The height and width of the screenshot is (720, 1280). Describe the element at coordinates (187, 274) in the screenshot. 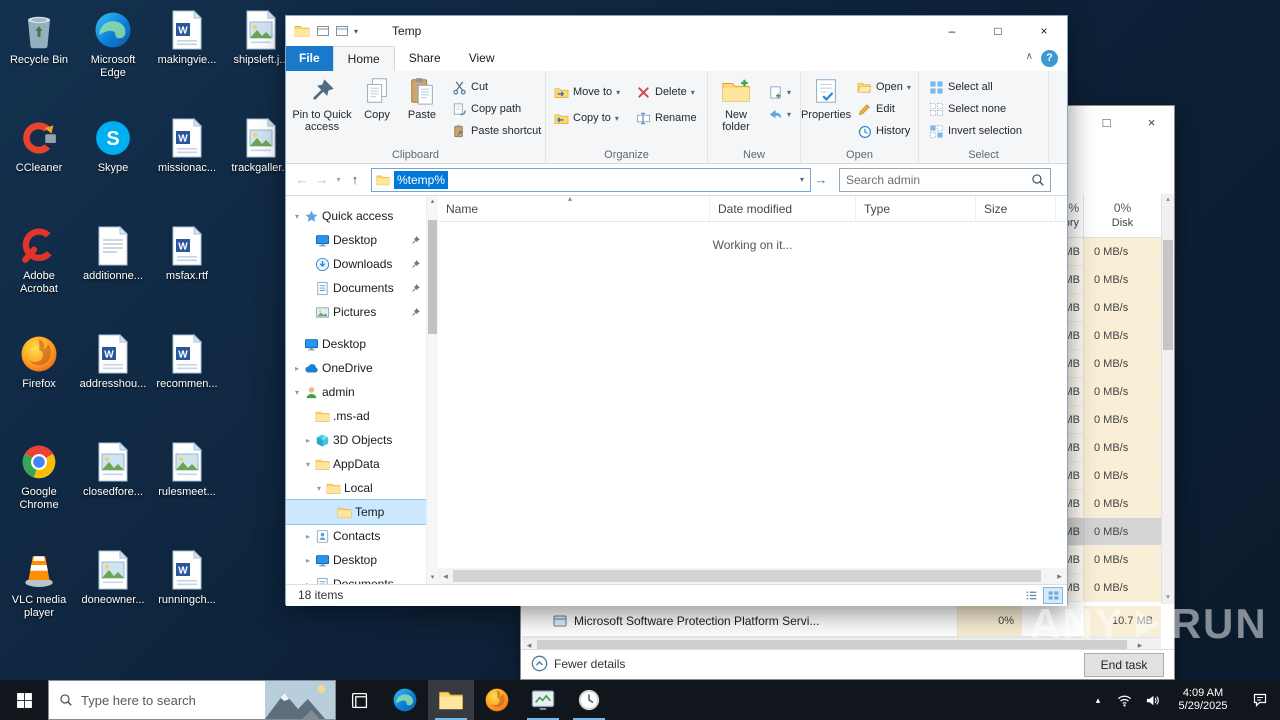

I see `desktop-icon-msfax-rtf: Wmsfax.rtf` at that location.